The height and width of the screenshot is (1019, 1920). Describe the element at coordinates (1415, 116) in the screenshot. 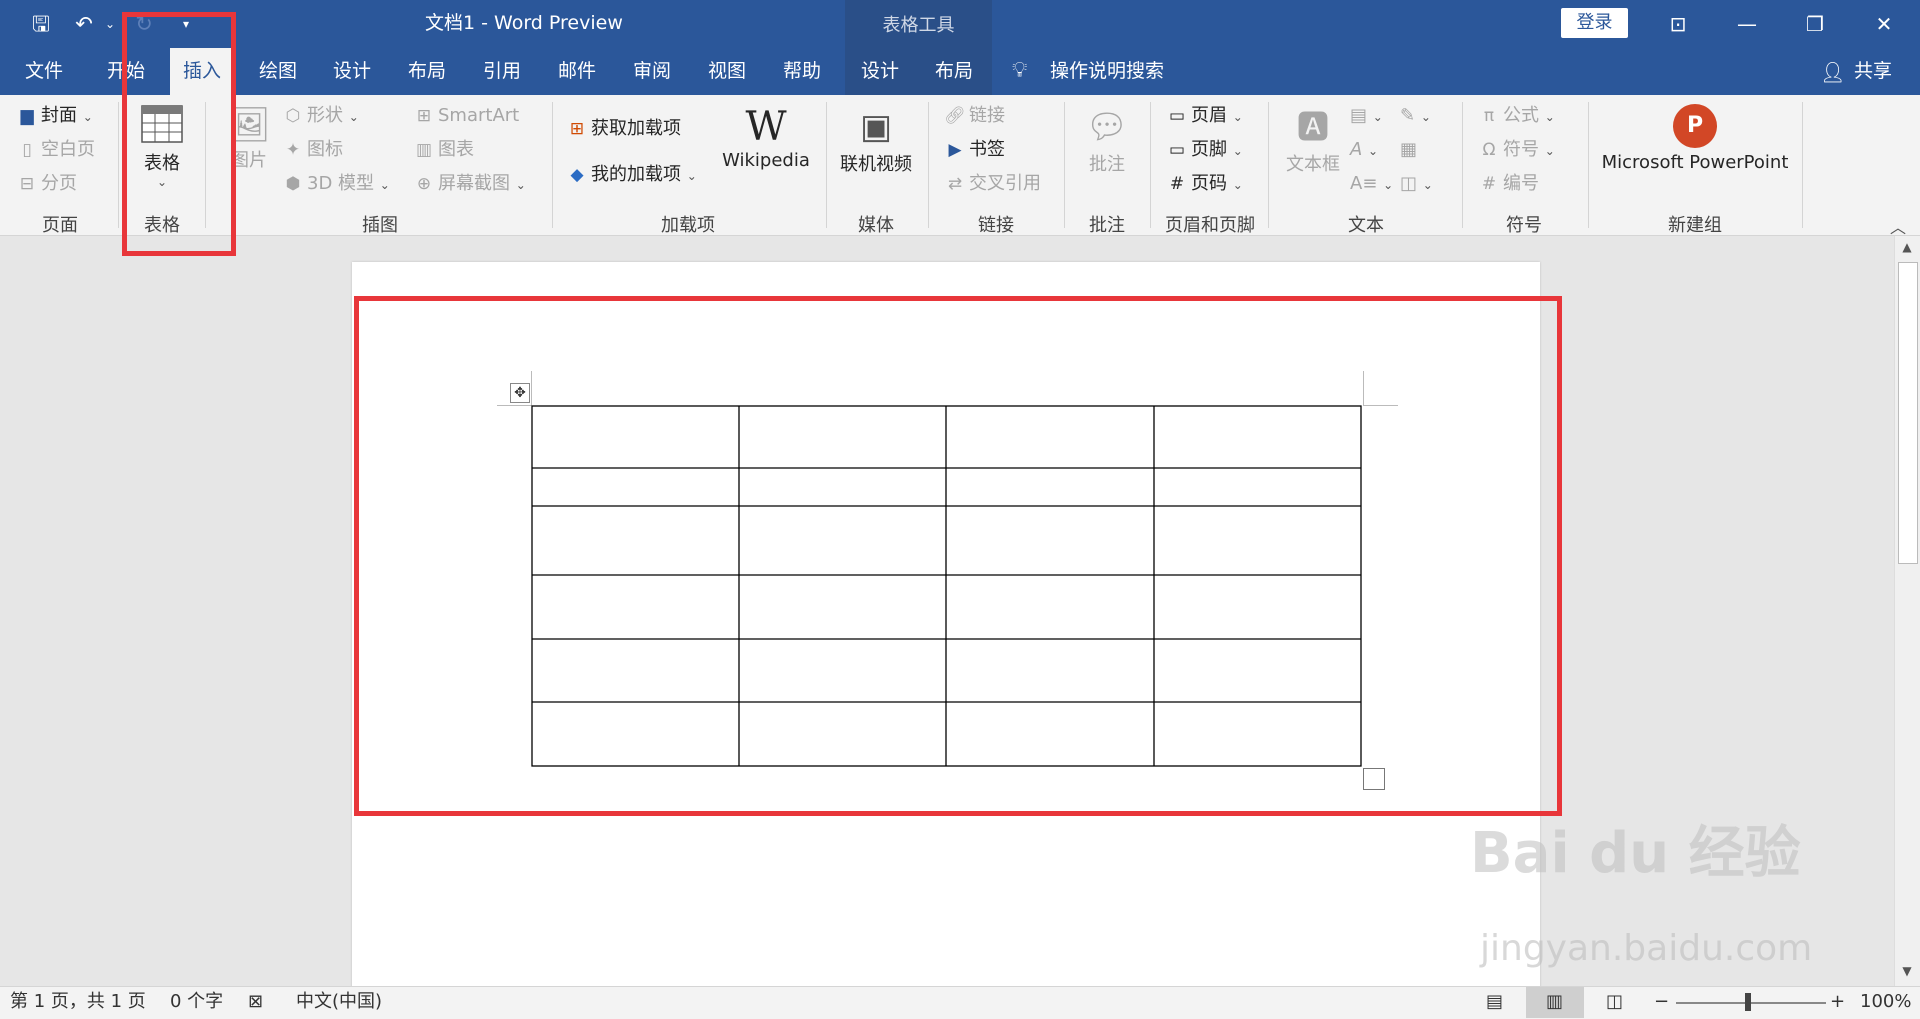

I see `signature-line-icon: ✎ ⌄` at that location.